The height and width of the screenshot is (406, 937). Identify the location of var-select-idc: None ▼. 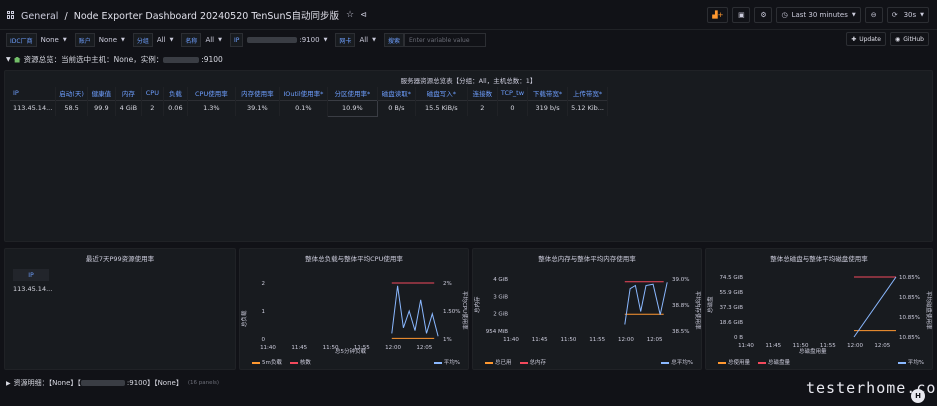
(54, 40).